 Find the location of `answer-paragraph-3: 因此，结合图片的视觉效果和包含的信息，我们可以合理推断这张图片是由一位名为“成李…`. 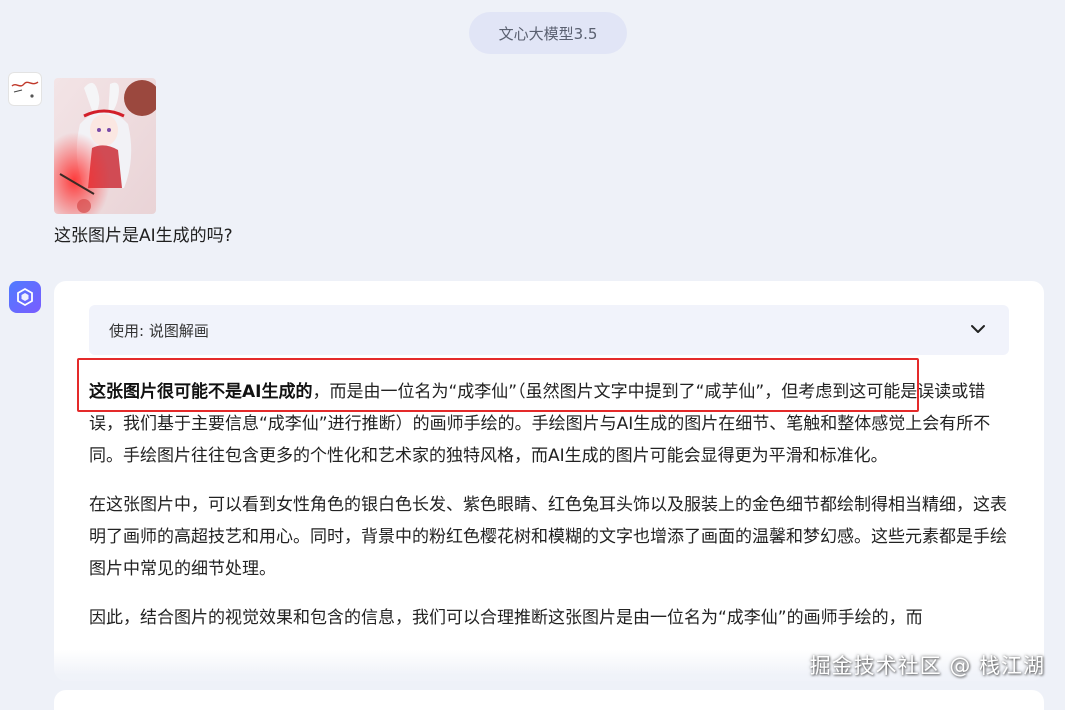

answer-paragraph-3: 因此，结合图片的视觉效果和包含的信息，我们可以合理推断这张图片是由一位名为“成李… is located at coordinates (506, 618).